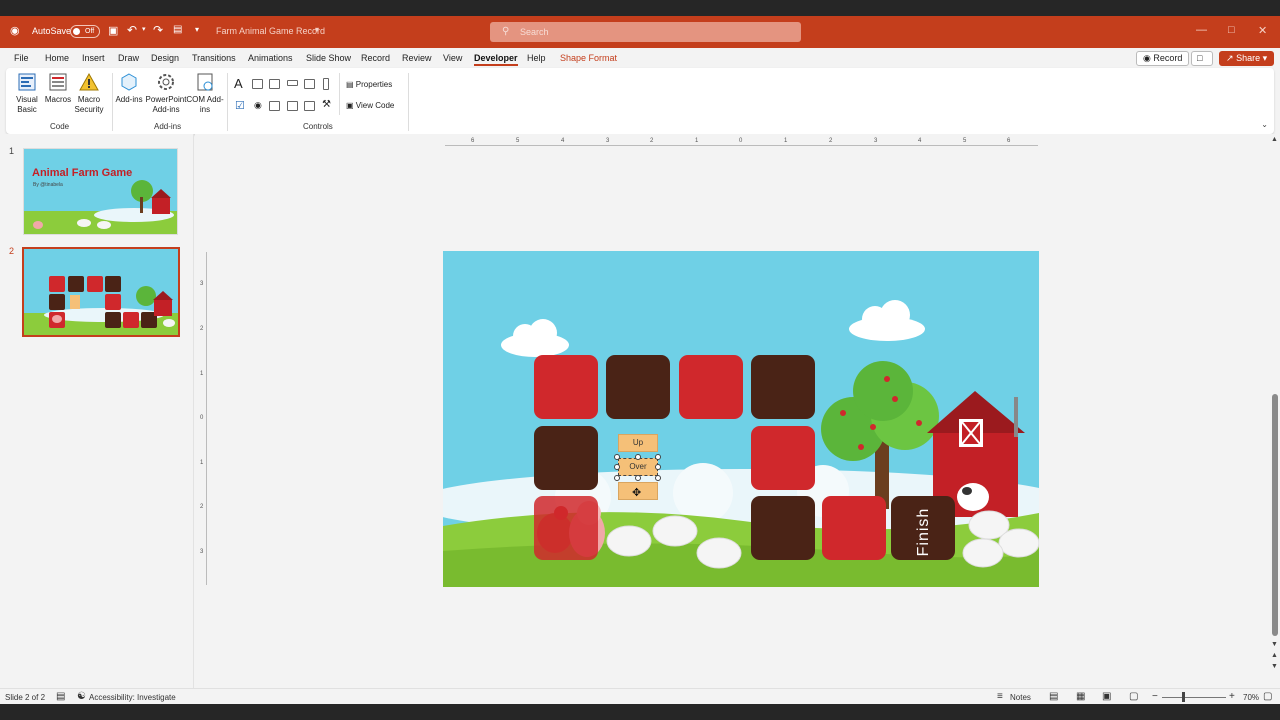 This screenshot has width=1280, height=720. I want to click on customize-qat-icon: ▾, so click(197, 29).